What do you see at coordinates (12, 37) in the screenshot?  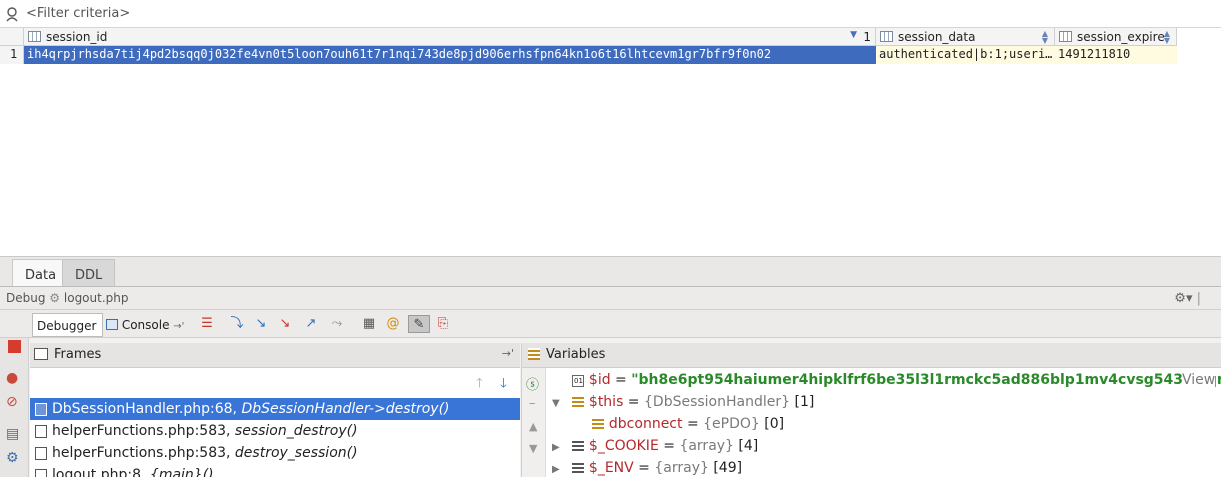 I see `row-header-corner` at bounding box center [12, 37].